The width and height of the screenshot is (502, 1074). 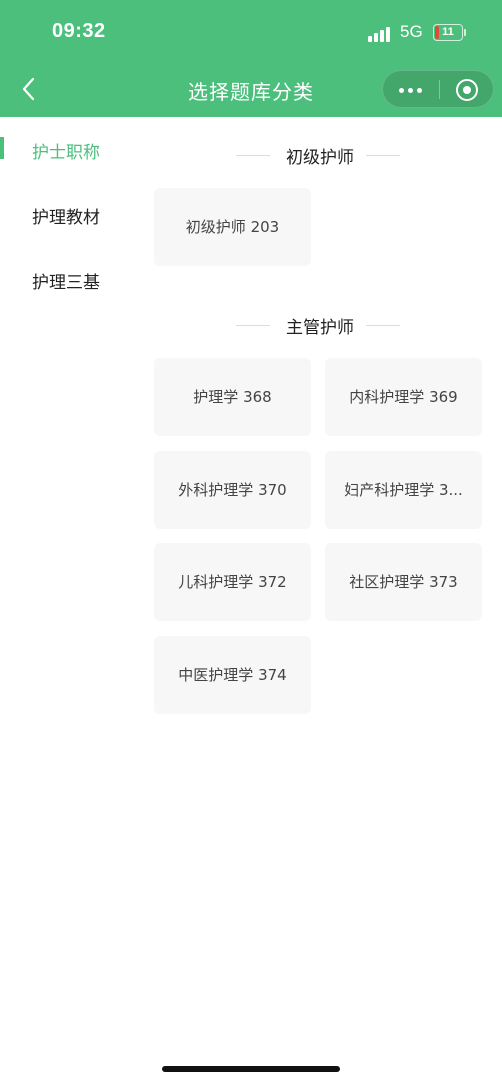 I want to click on category-tile-label: 中医护理学 374, so click(x=232, y=675).